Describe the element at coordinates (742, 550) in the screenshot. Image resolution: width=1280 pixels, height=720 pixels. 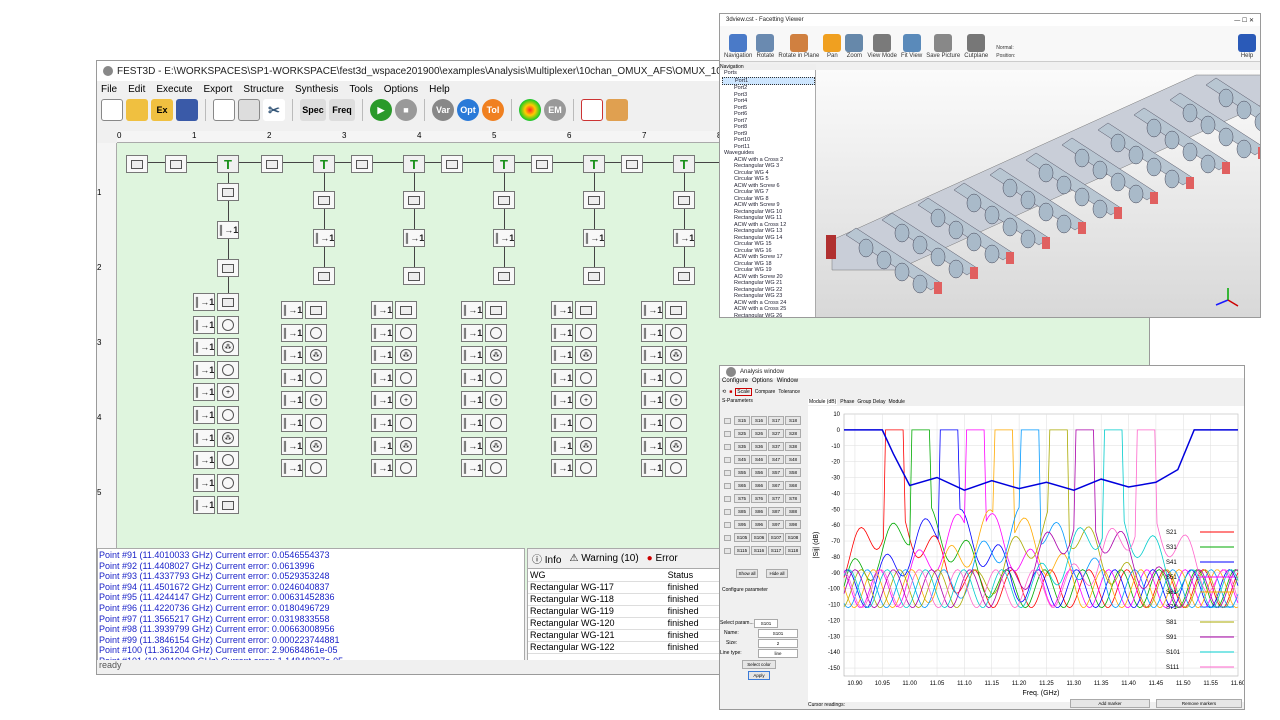
I see `sparam-button: S115` at that location.